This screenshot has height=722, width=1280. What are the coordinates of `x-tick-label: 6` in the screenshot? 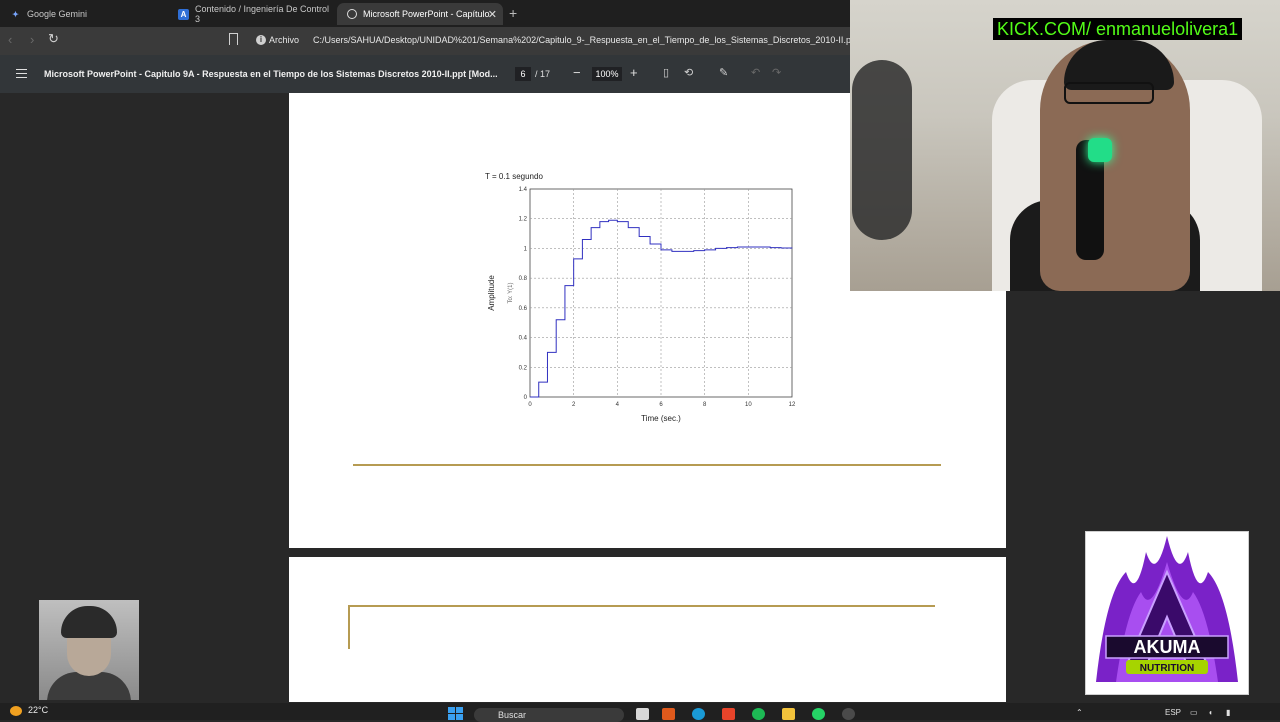 It's located at (661, 405).